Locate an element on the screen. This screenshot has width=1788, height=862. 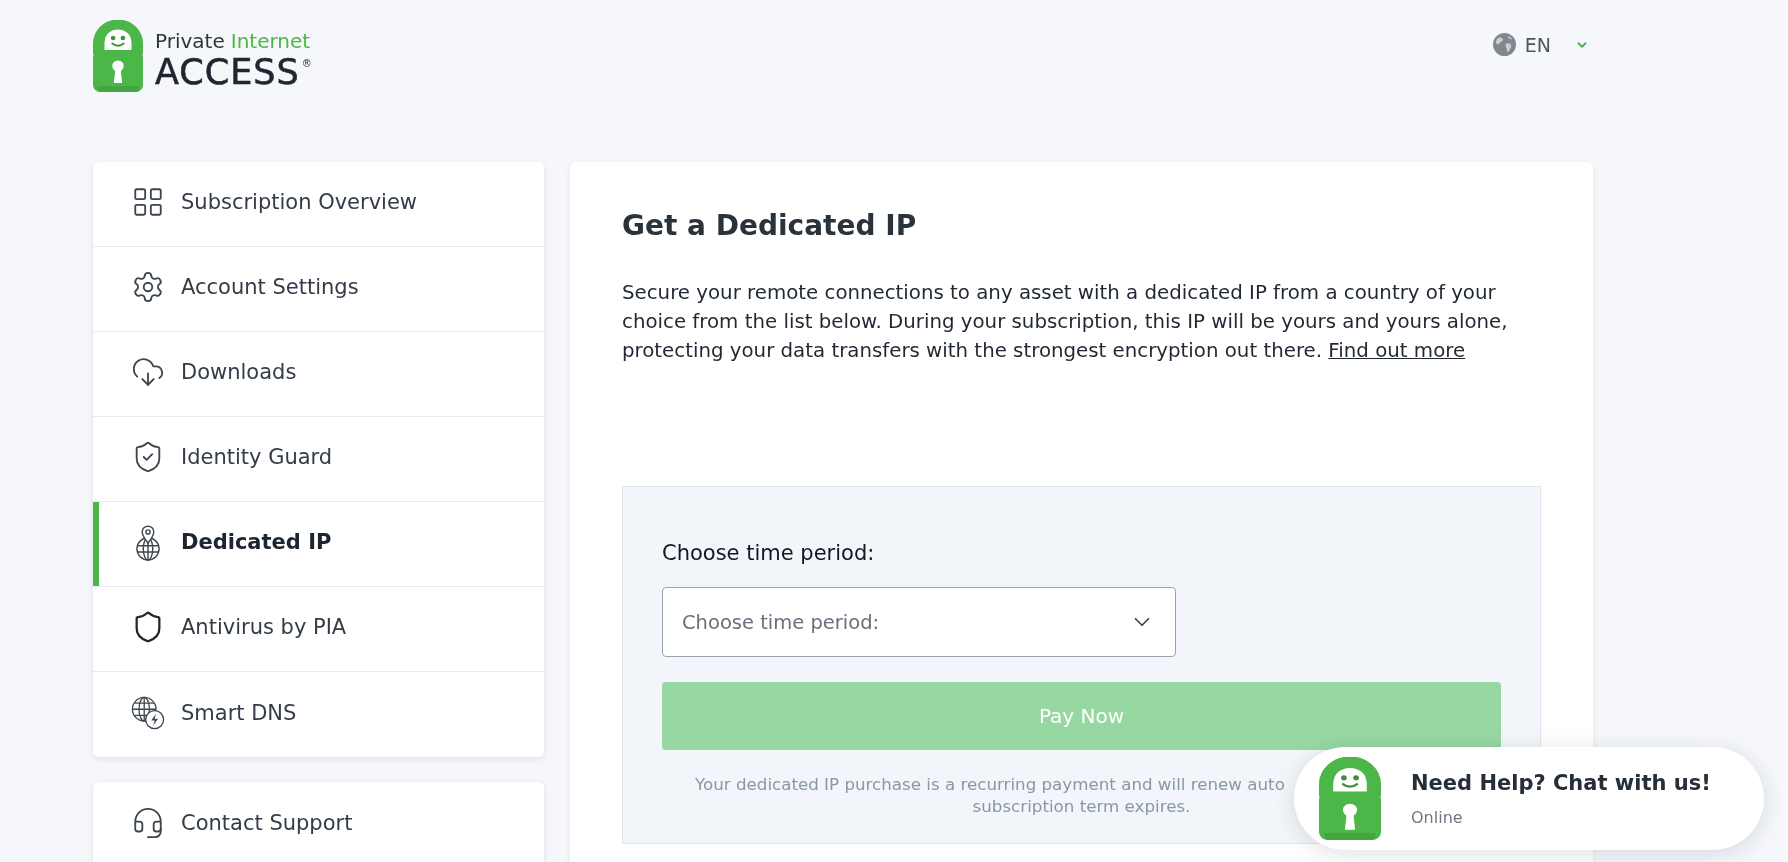
registered-mark: ® is located at coordinates (306, 64).